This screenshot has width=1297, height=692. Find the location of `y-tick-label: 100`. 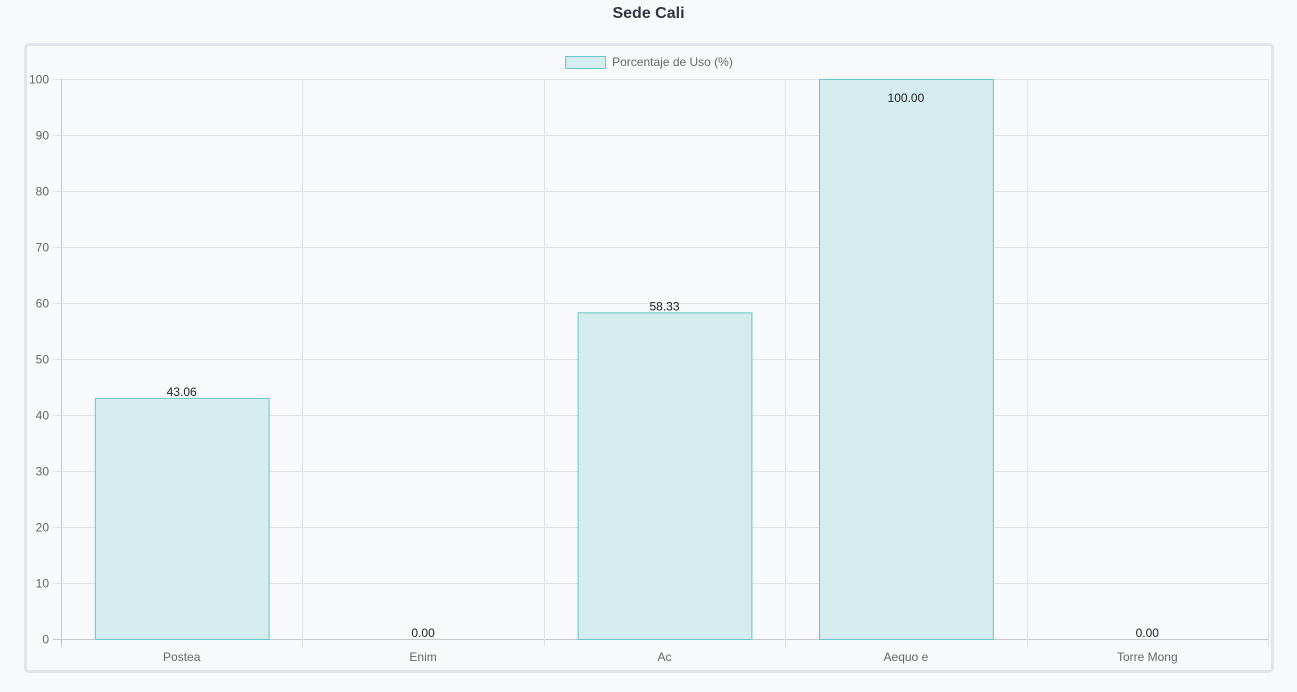

y-tick-label: 100 is located at coordinates (39, 80).